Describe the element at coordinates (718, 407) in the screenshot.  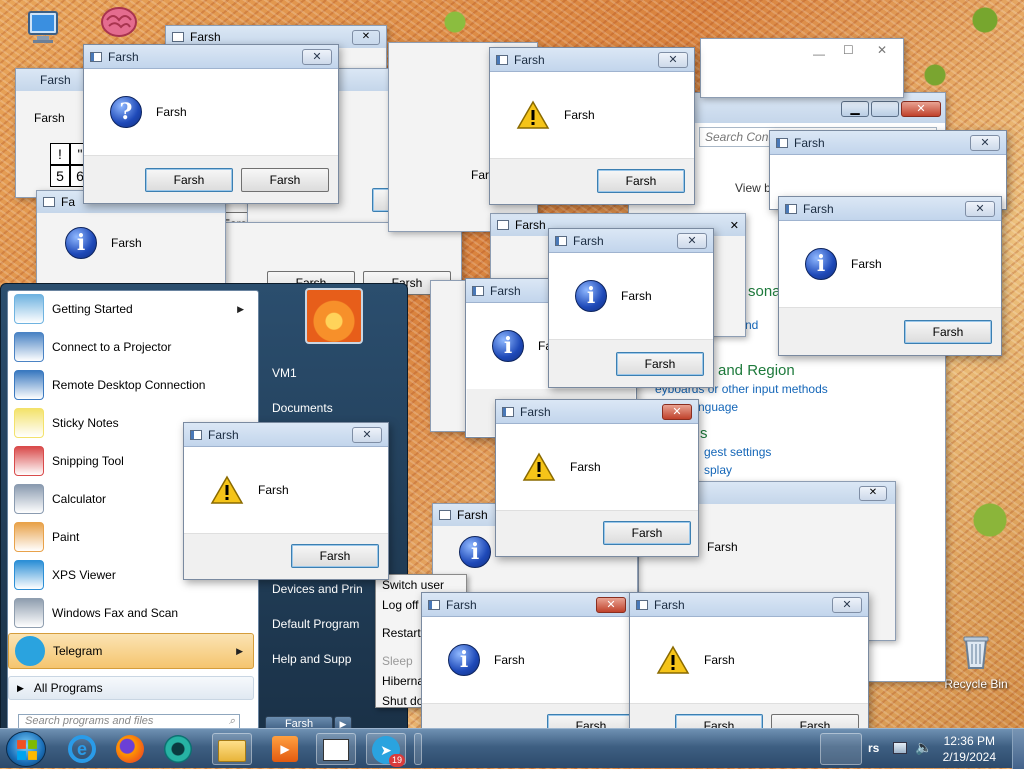
I see `region-link-language: nguage` at that location.